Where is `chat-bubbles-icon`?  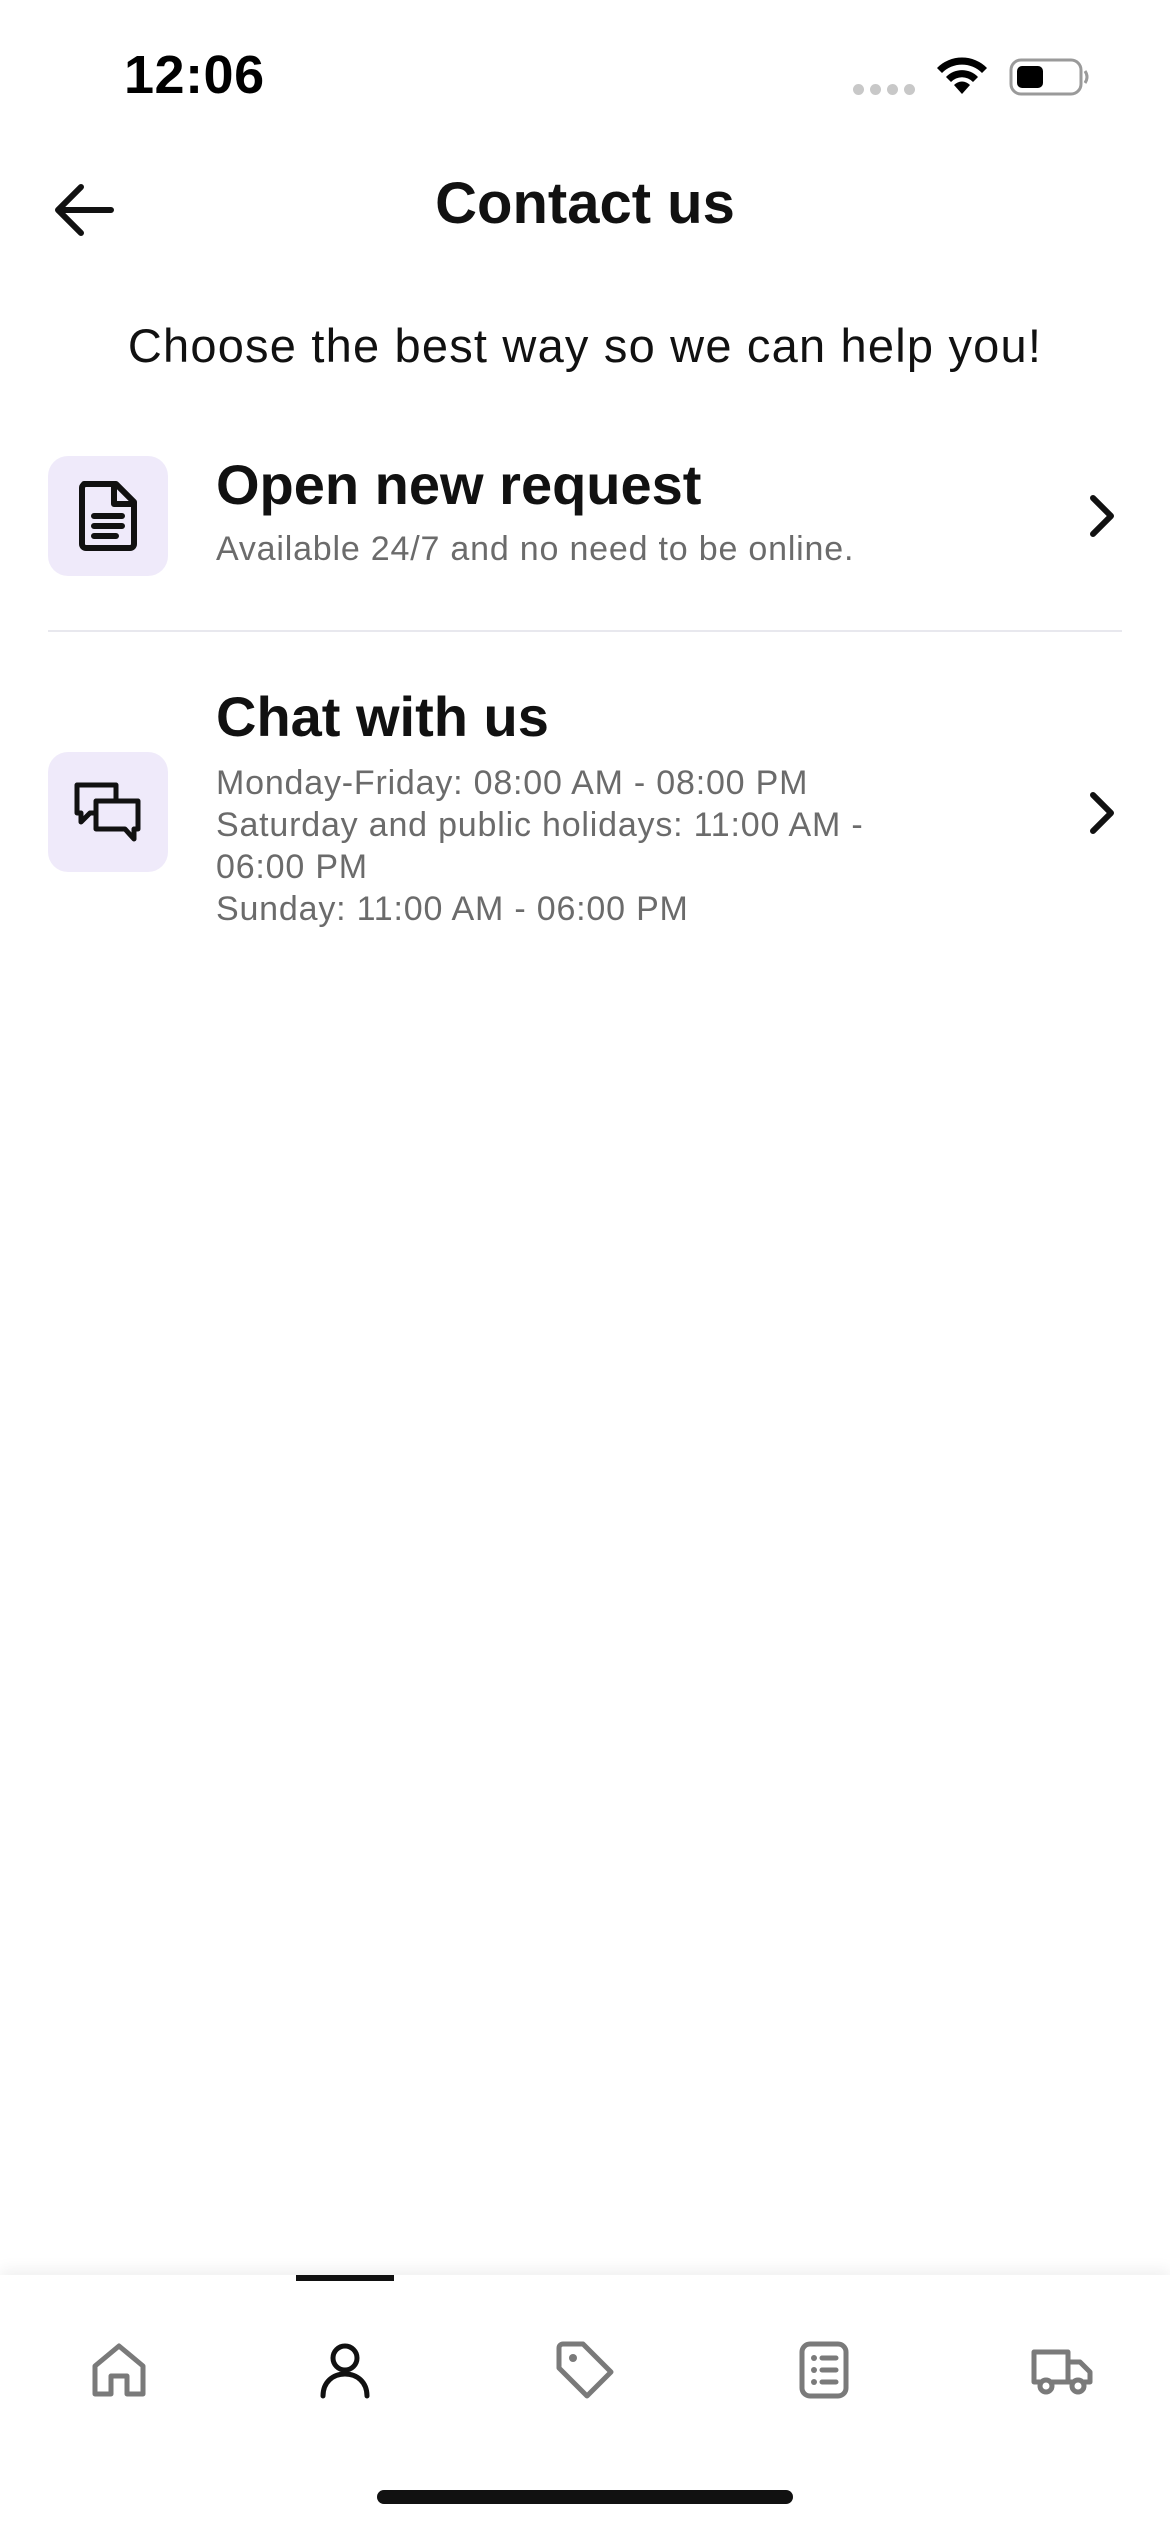 chat-bubbles-icon is located at coordinates (107, 812).